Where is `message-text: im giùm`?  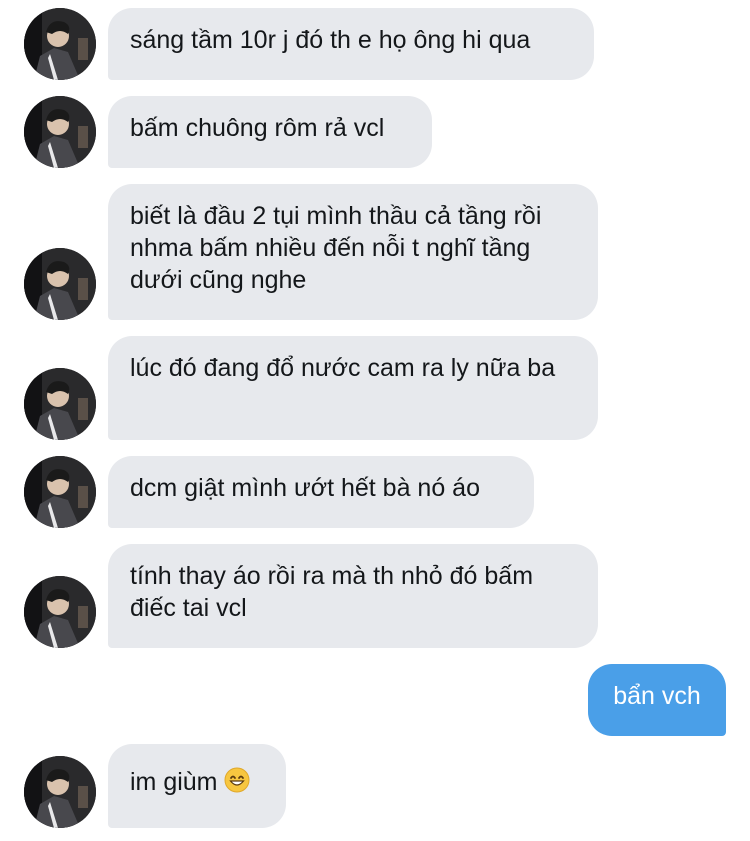
message-text: im giùm is located at coordinates (174, 782).